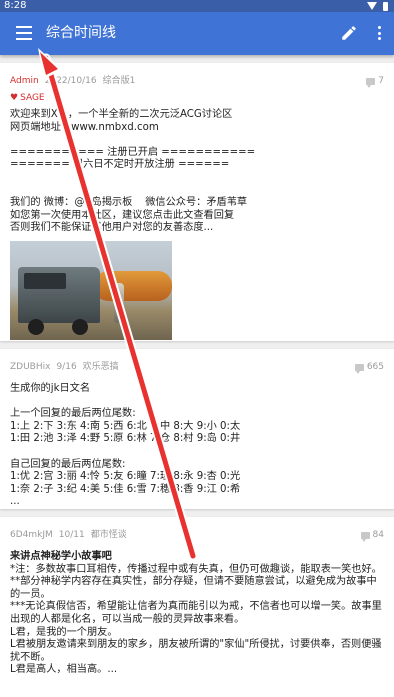  Describe the element at coordinates (68, 464) in the screenshot. I see `post-line: 自己回复的最后两位尾数:` at that location.